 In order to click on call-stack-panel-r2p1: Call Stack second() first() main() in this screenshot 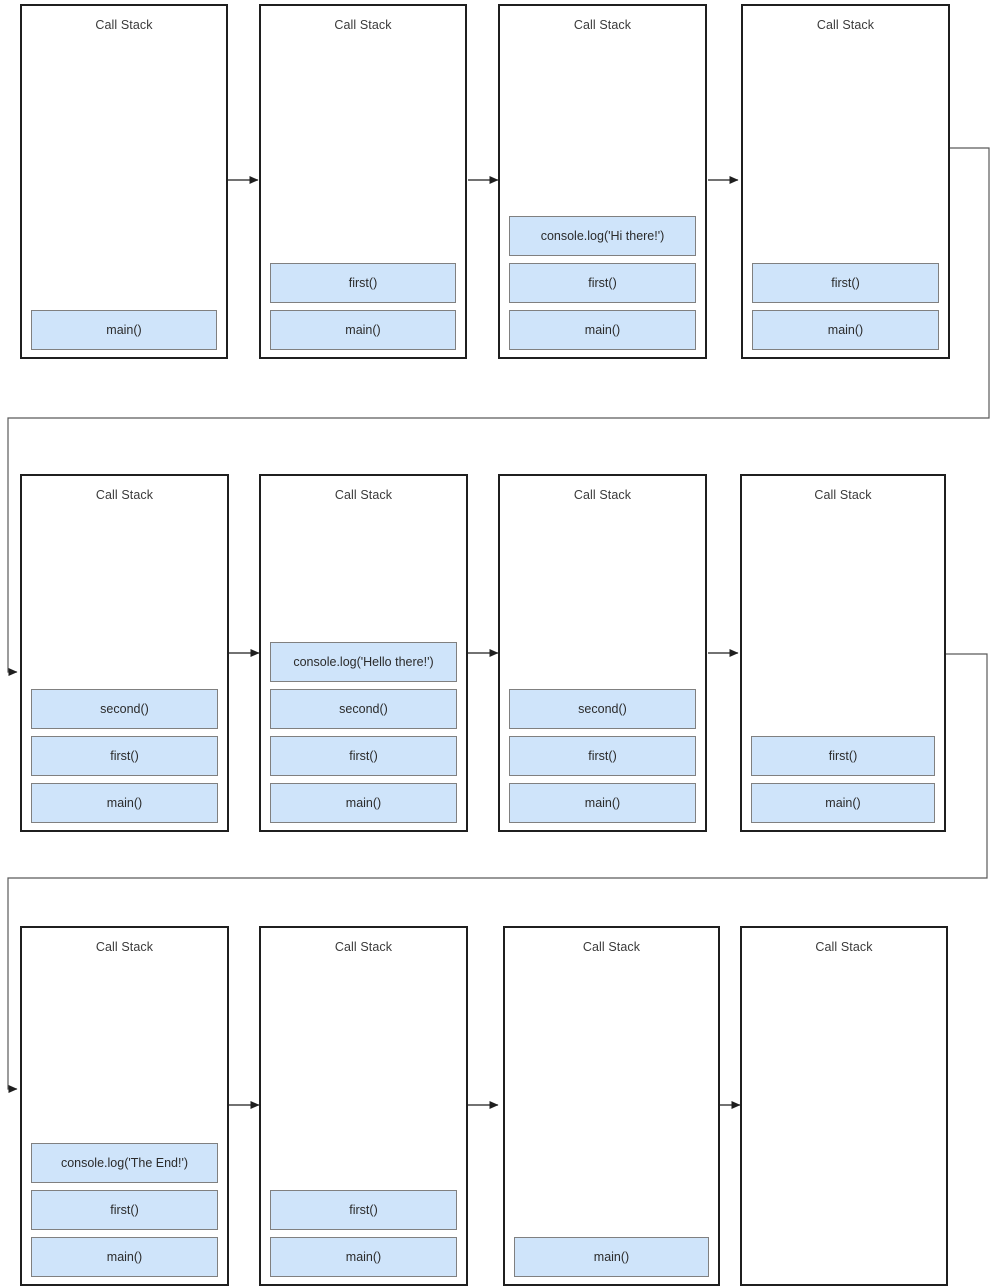, I will do `click(124, 653)`.